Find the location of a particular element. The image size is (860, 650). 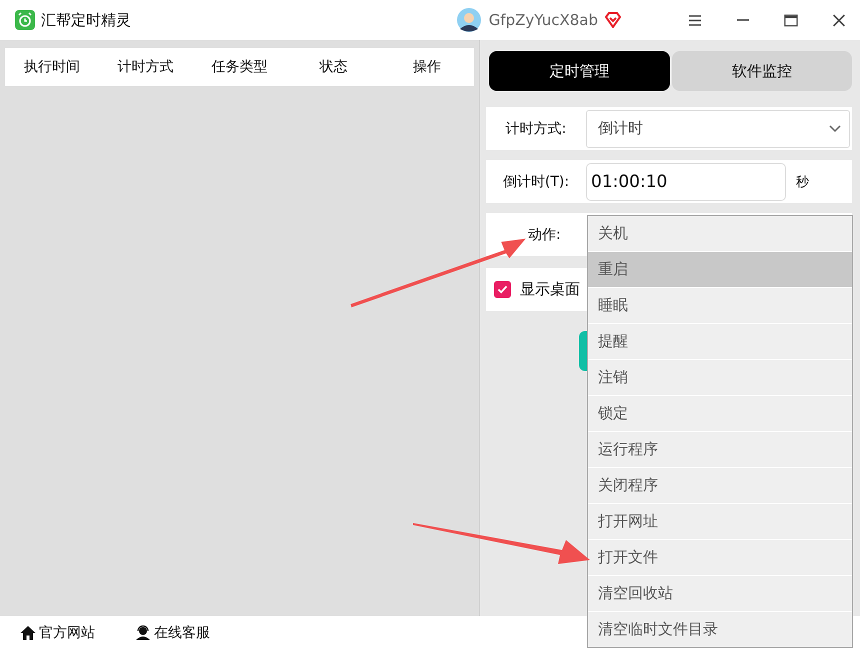

menu-item: 打开文件 is located at coordinates (720, 558).